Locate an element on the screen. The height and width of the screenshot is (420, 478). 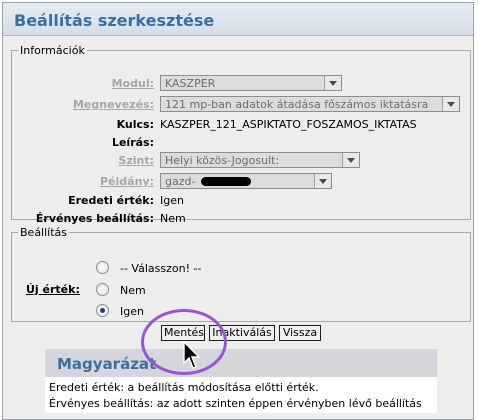
peldany-value: gazd- is located at coordinates (180, 181).